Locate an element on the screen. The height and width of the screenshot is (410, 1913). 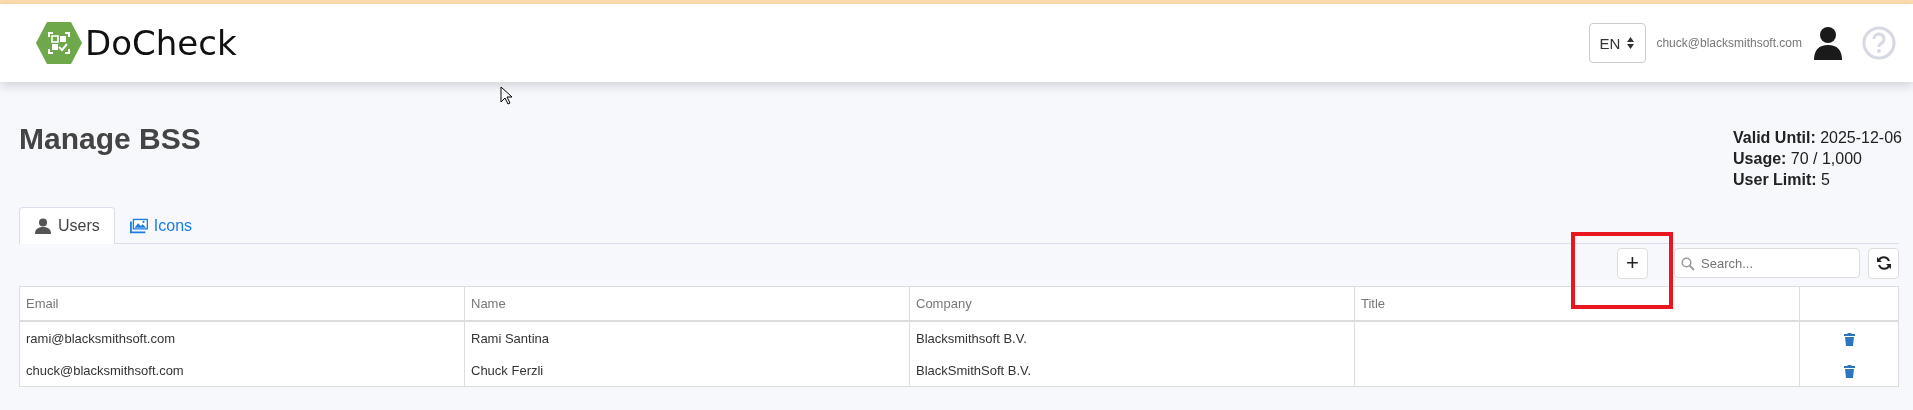
refresh-button is located at coordinates (1883, 263).